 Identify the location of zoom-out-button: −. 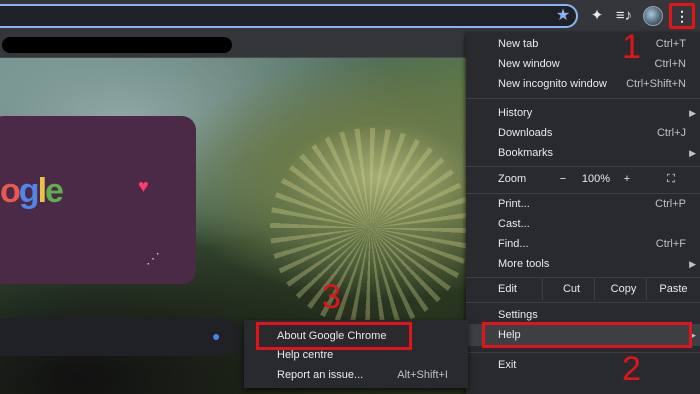
(563, 179).